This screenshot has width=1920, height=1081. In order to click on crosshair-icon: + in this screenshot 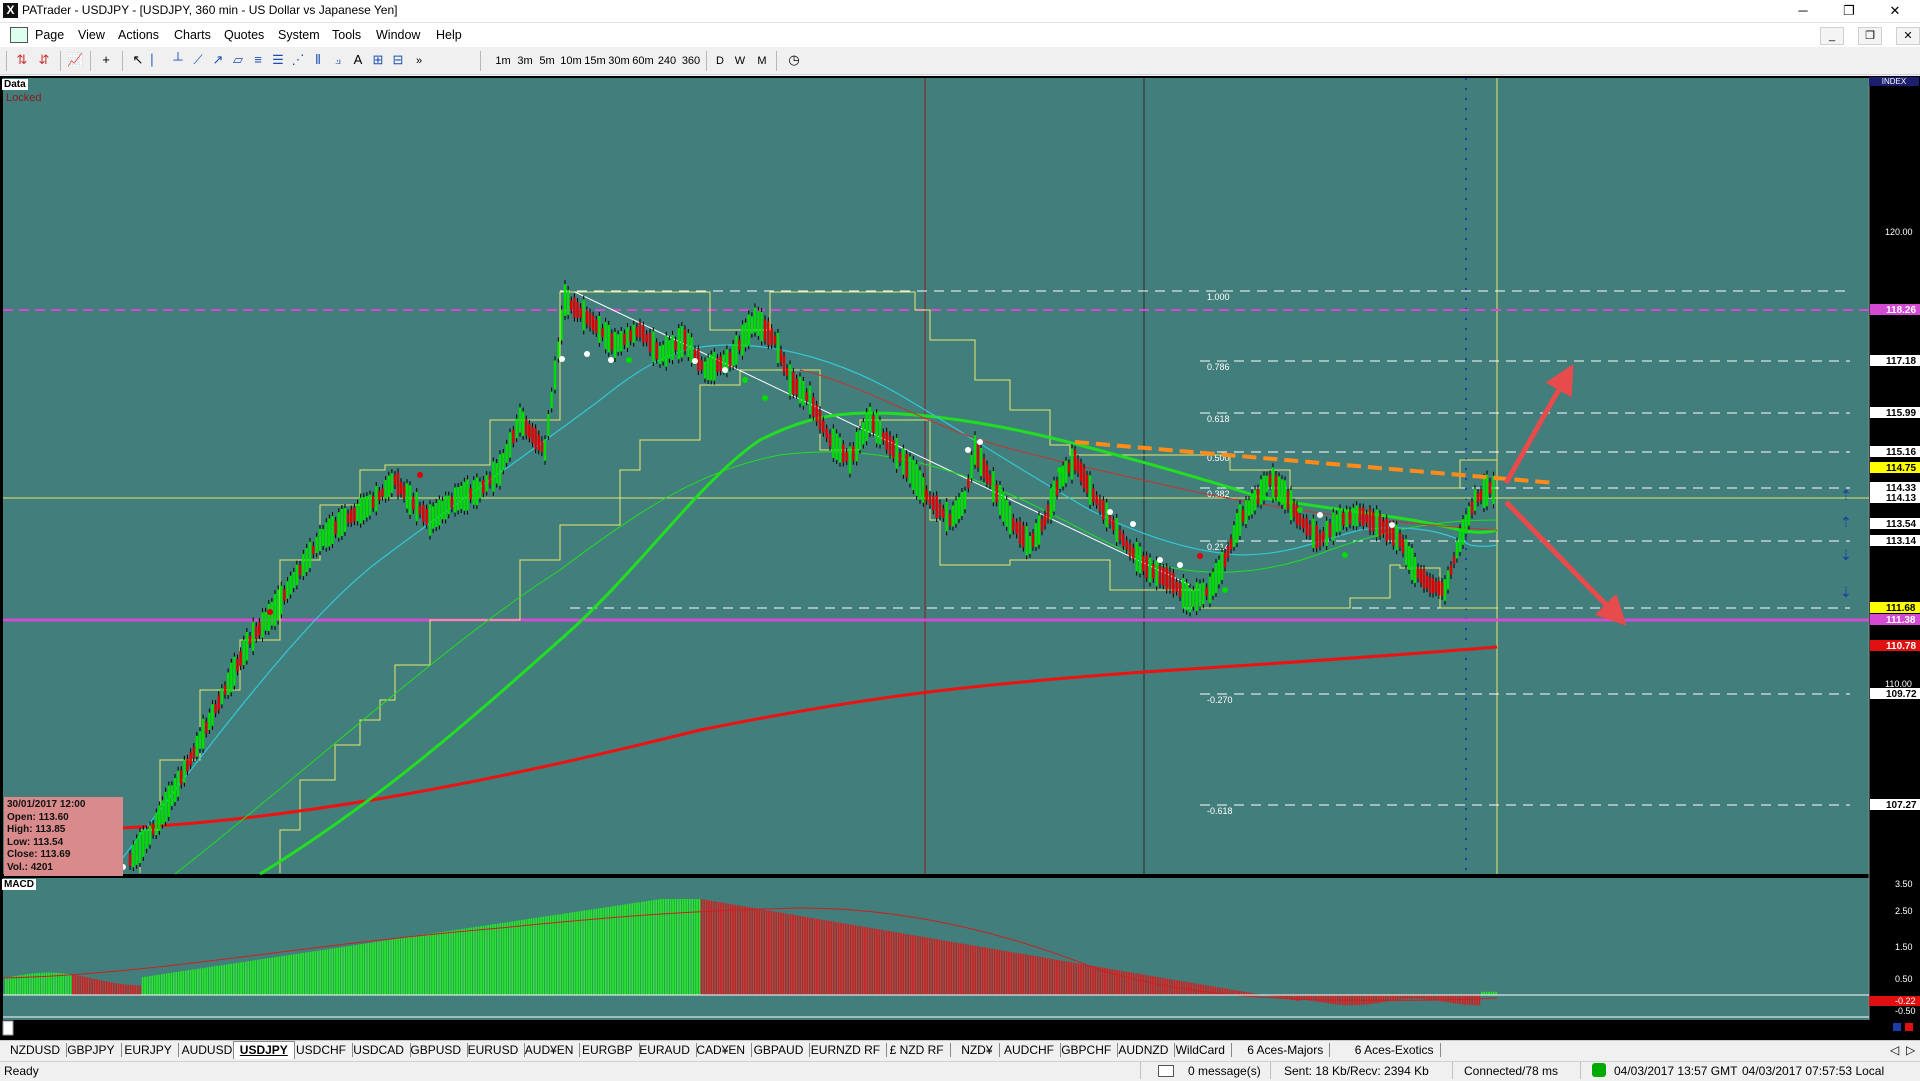, I will do `click(106, 60)`.